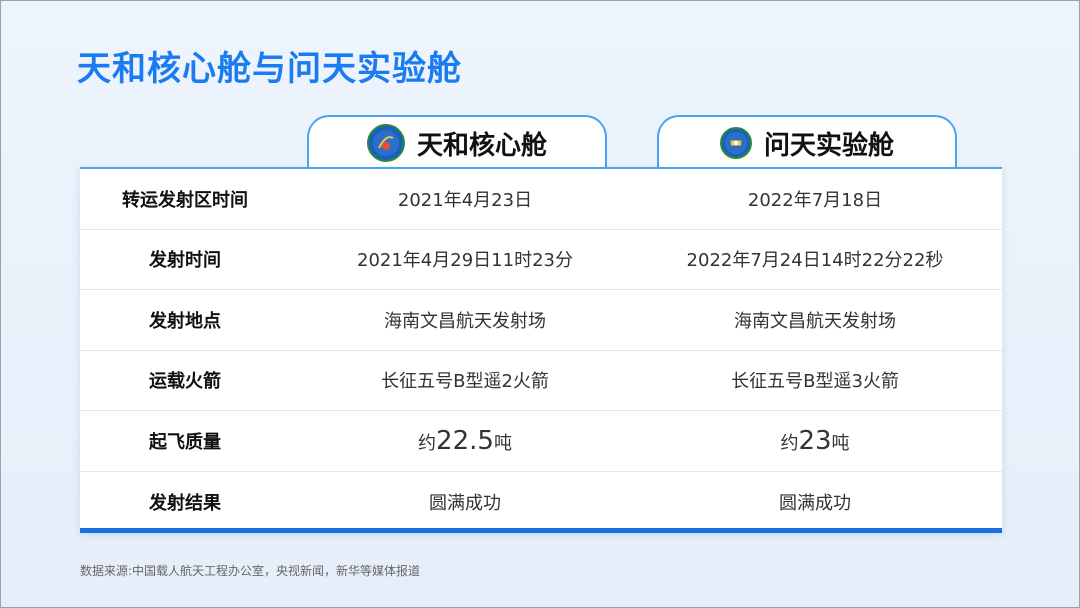  Describe the element at coordinates (465, 261) in the screenshot. I see `tianhe-value: 2021年4月29日11时23分` at that location.